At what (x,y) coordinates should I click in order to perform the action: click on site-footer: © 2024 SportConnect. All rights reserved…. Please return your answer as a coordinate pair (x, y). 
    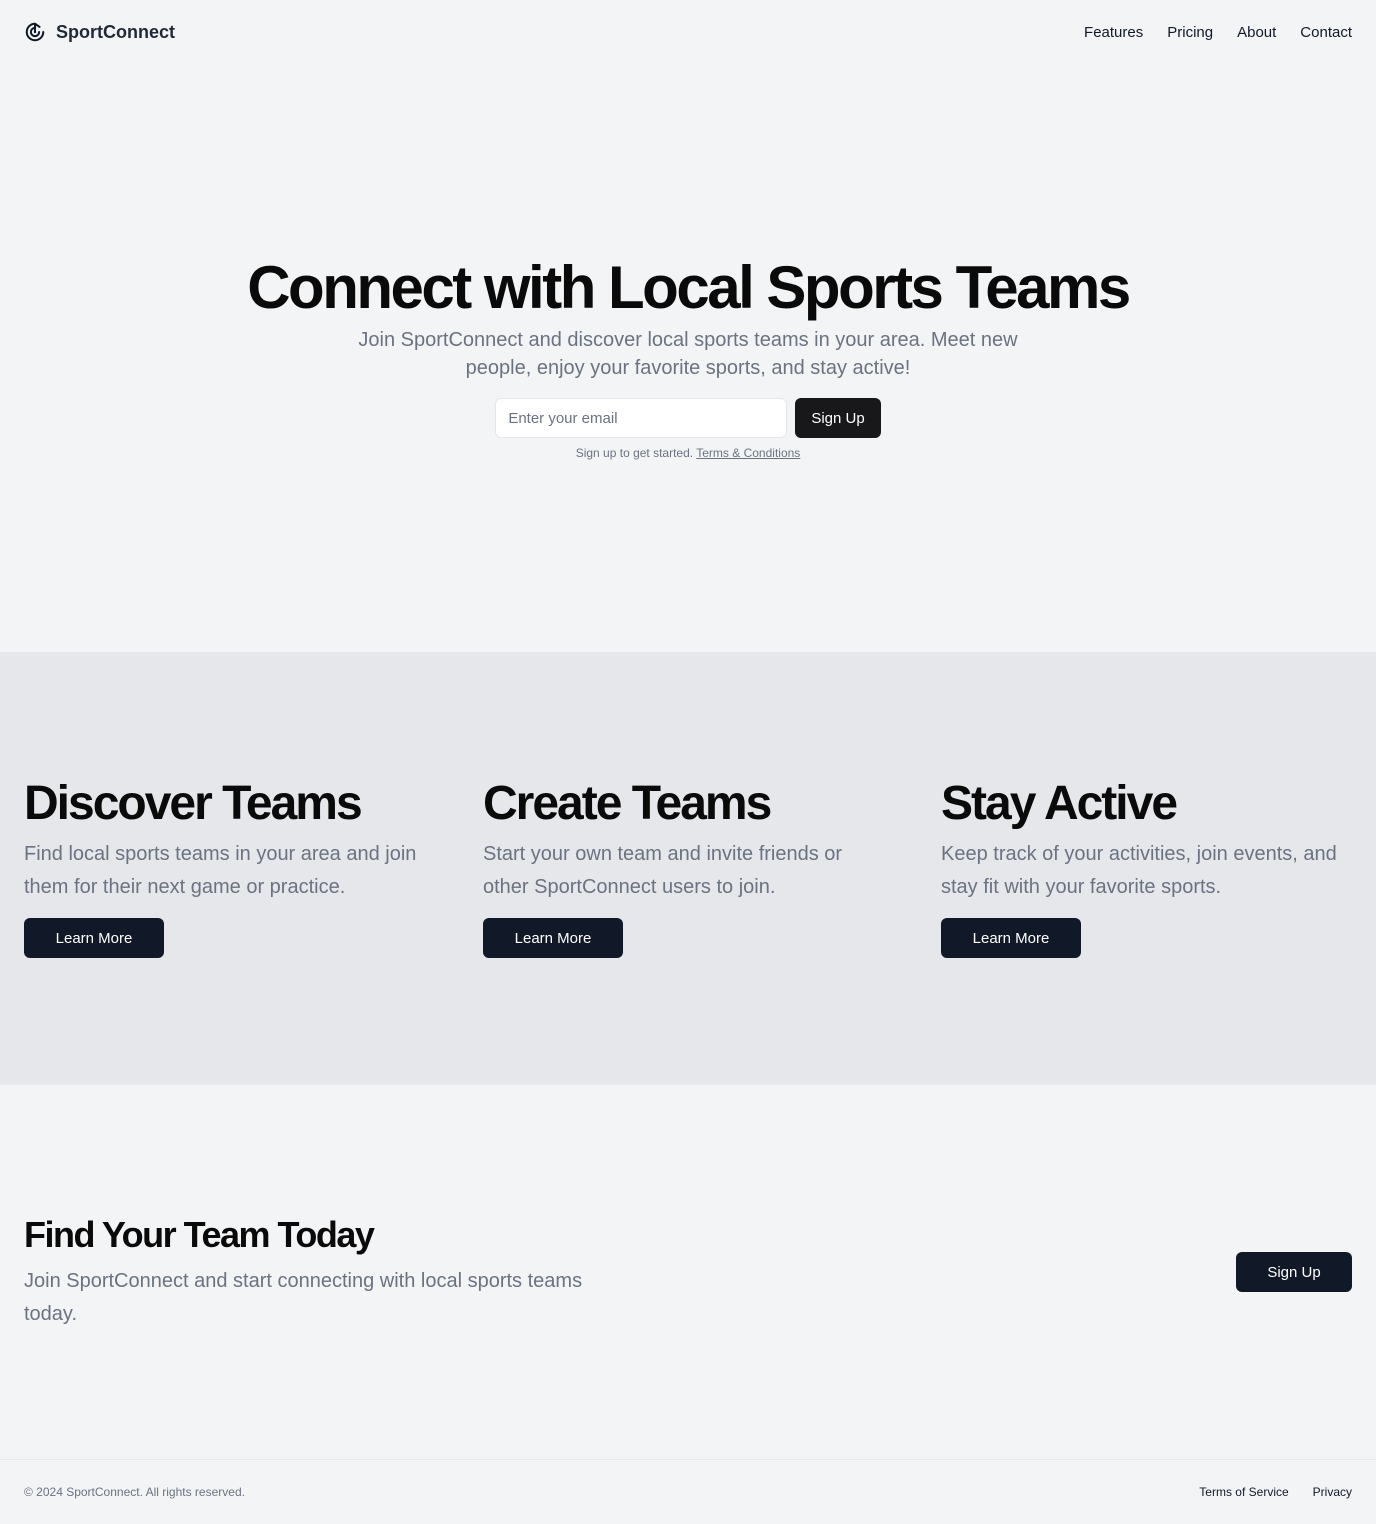
    Looking at the image, I should click on (688, 1491).